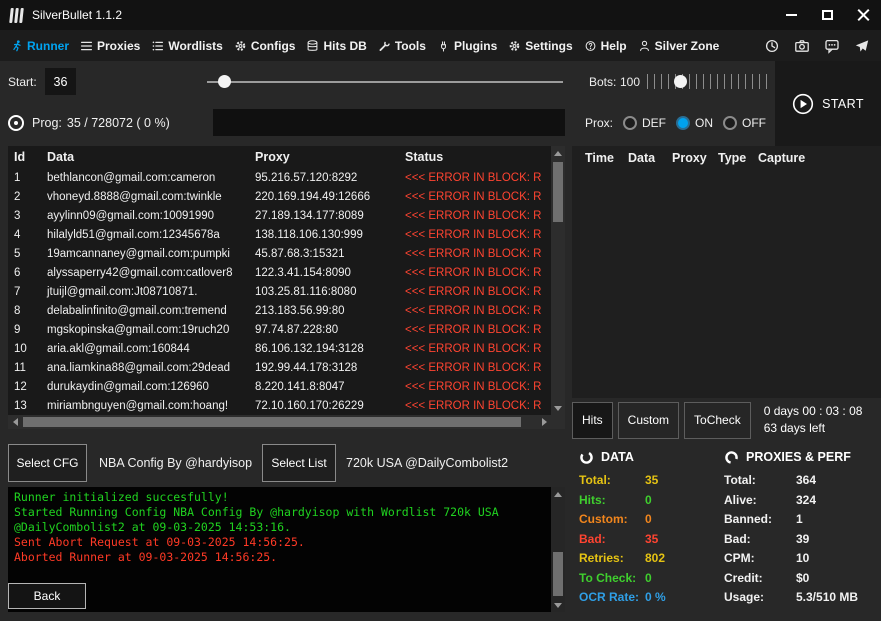 This screenshot has height=621, width=881. Describe the element at coordinates (558, 494) in the screenshot. I see `log-scroll-up-arrow` at that location.